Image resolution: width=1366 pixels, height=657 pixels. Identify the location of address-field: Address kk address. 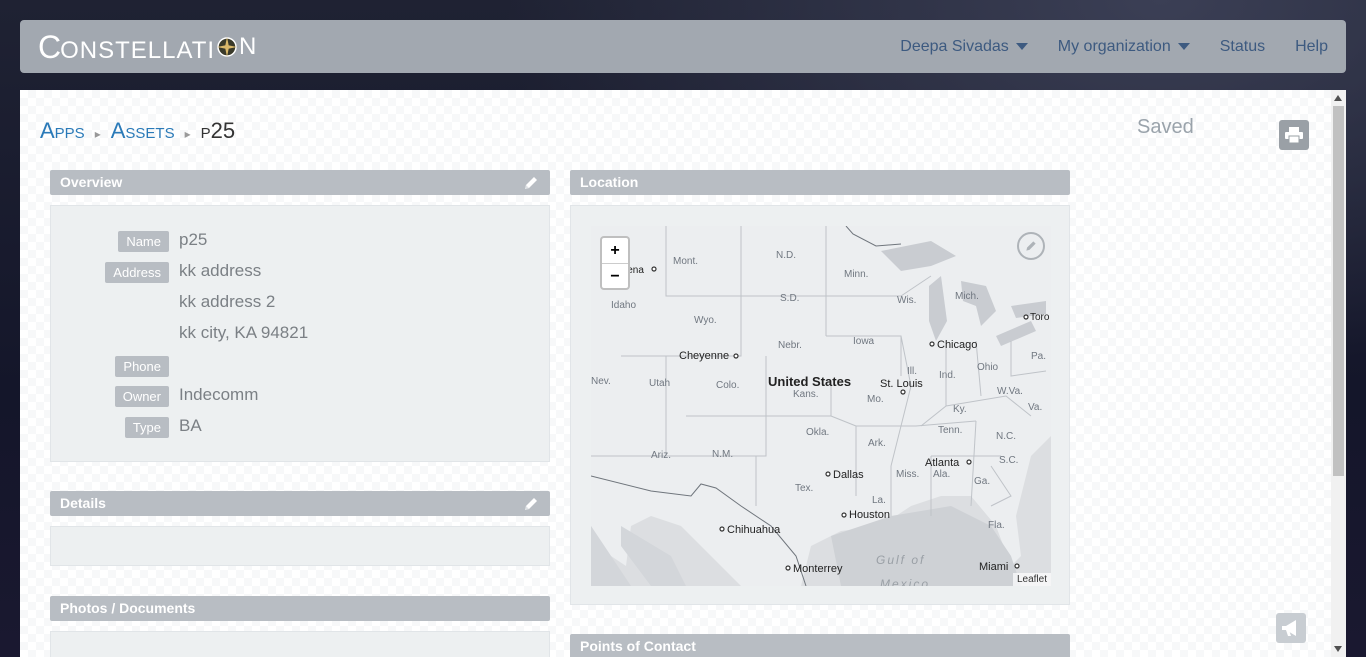
(301, 273).